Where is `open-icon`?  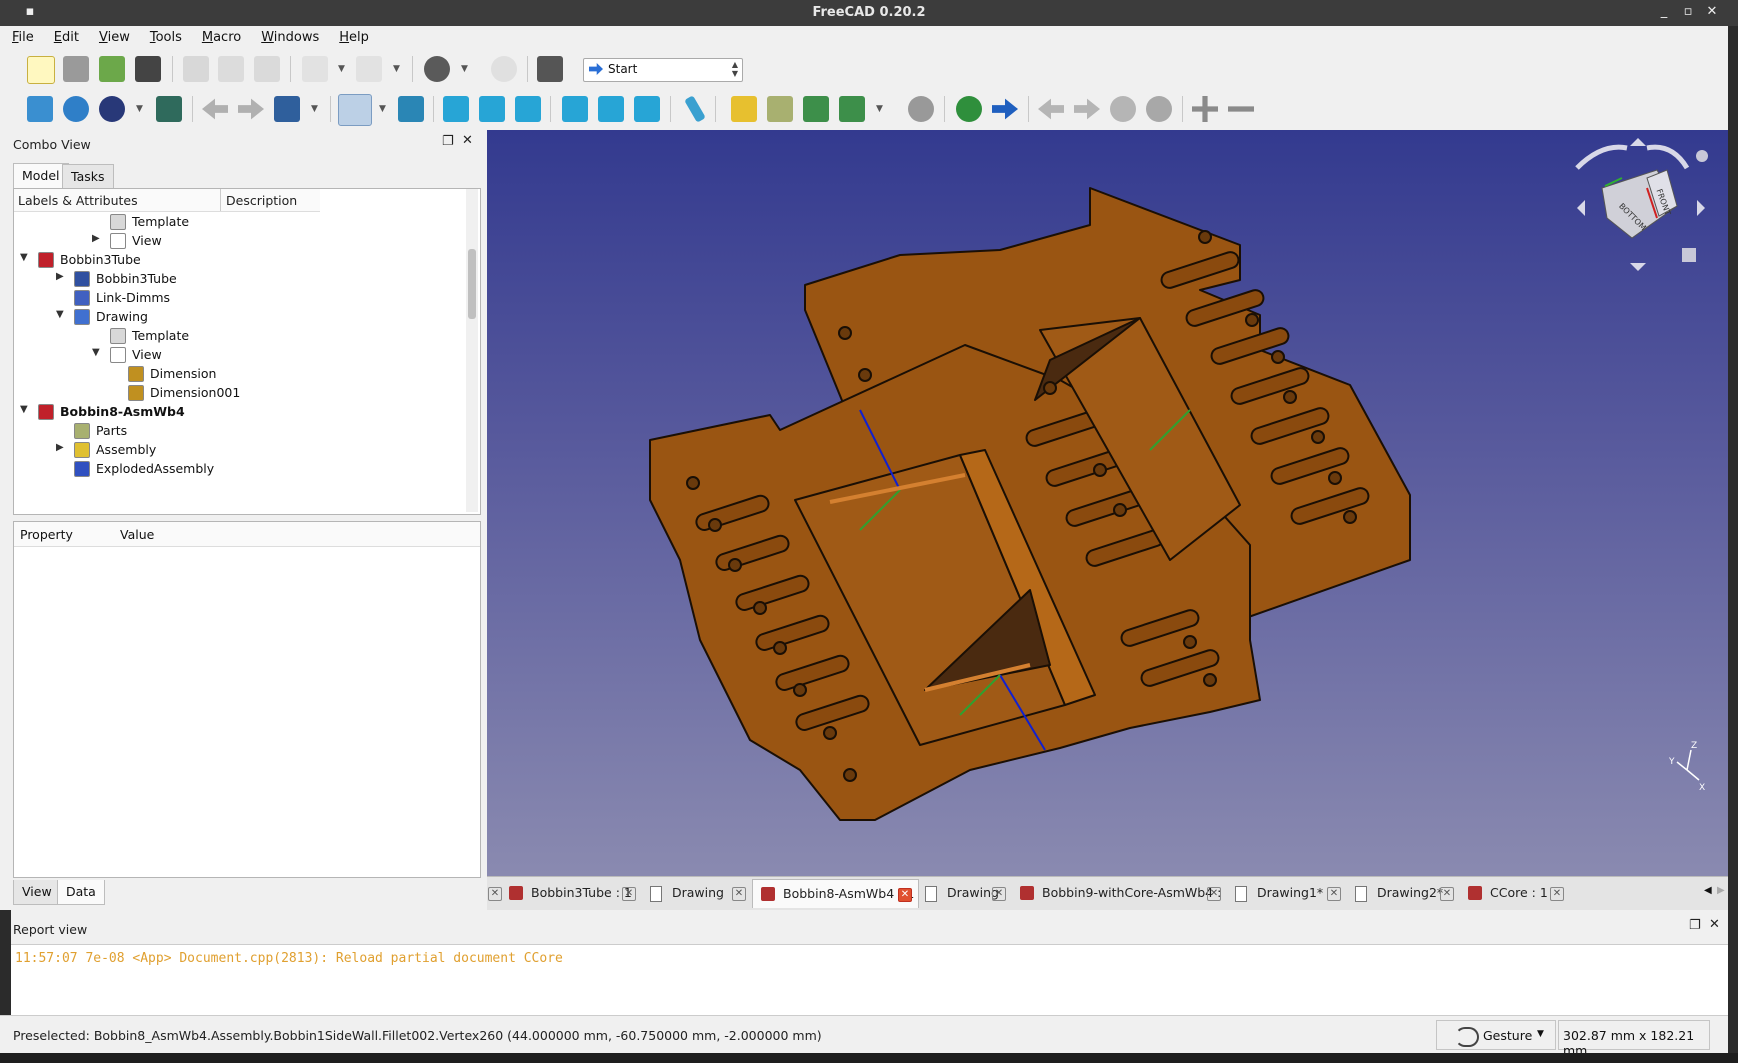
open-icon is located at coordinates (76, 69).